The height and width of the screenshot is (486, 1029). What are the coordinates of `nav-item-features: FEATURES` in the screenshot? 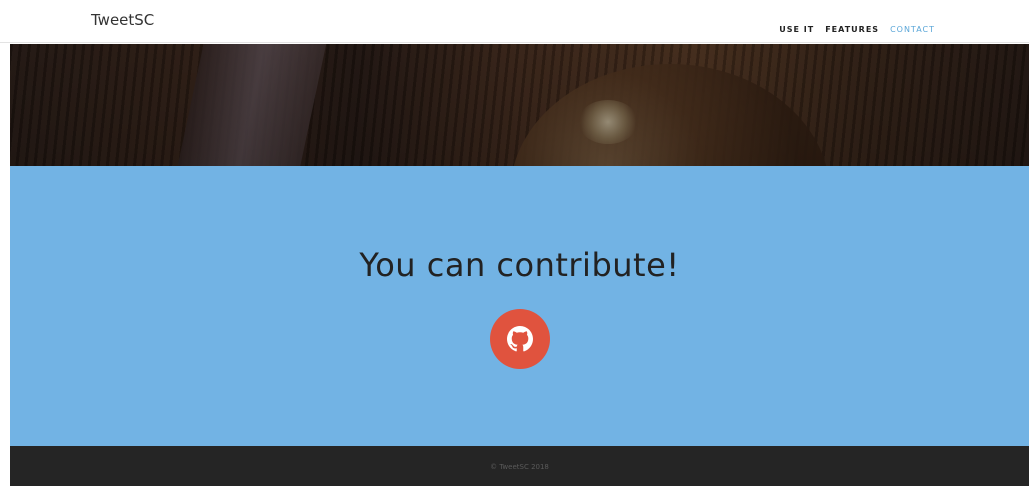 It's located at (852, 26).